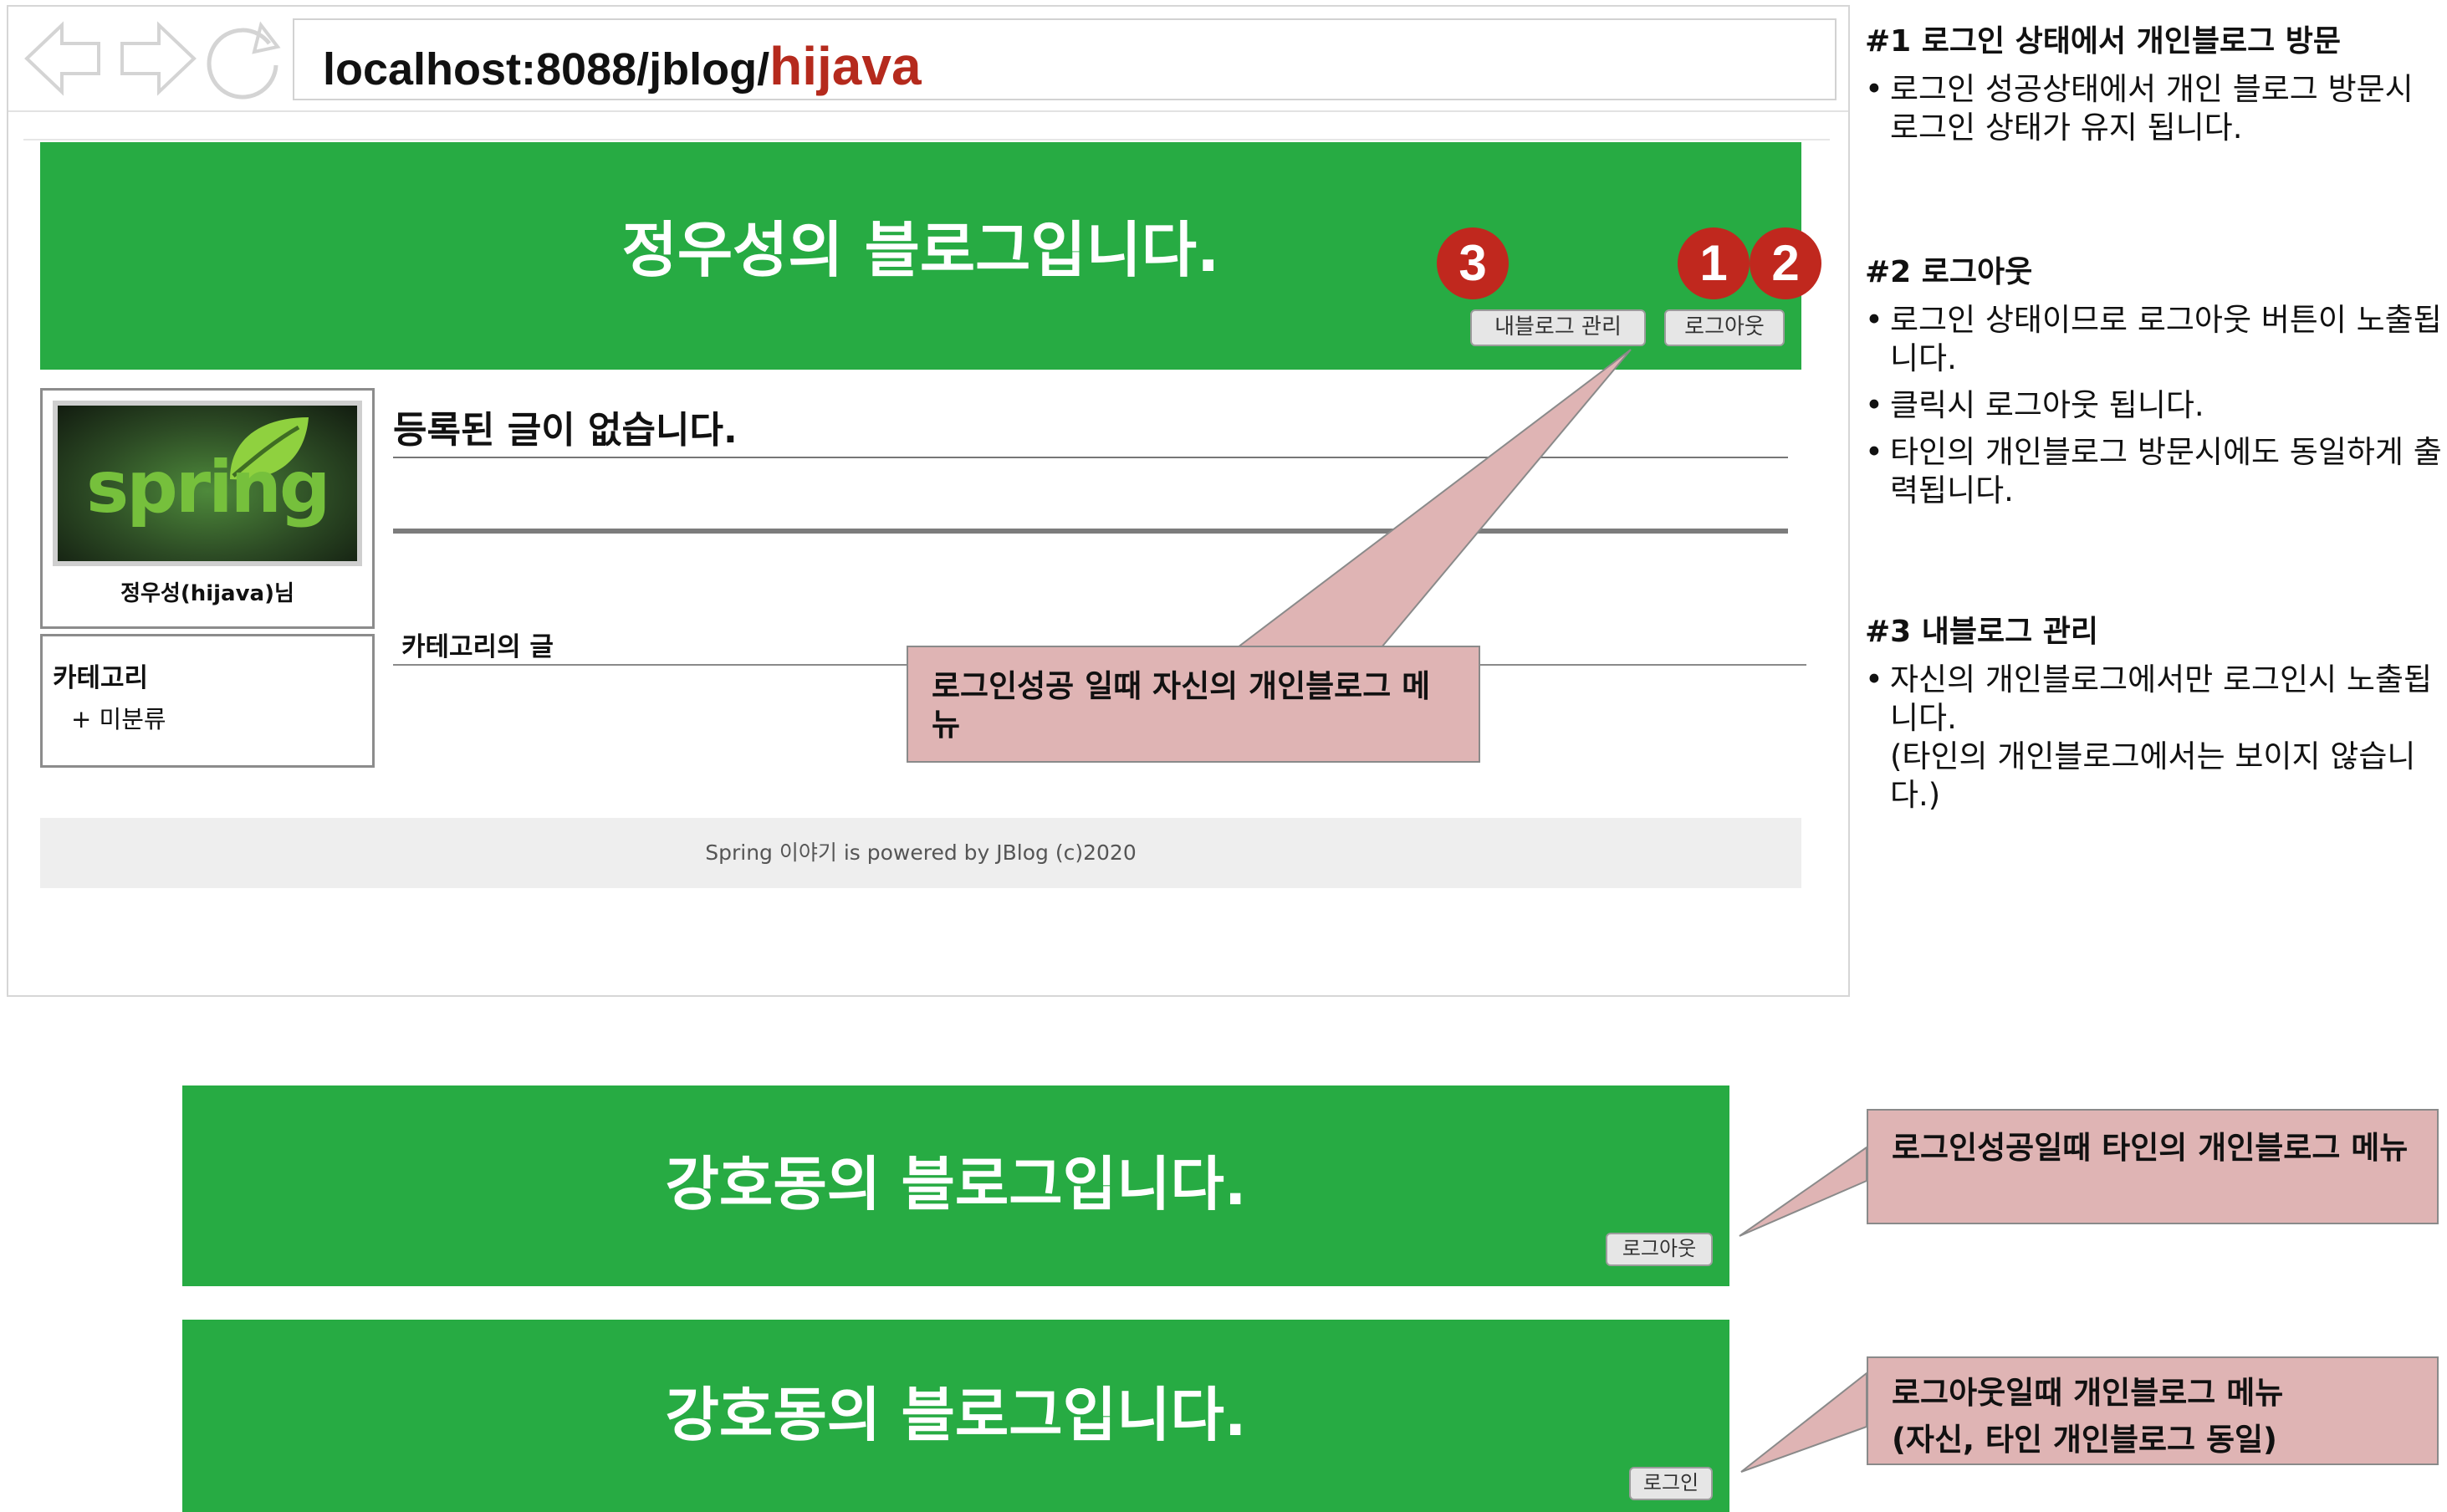 This screenshot has height=1512, width=2447. What do you see at coordinates (2161, 699) in the screenshot?
I see `note-3-line: 자신의 개인블로그에서만 로그인시 노출됩니다.` at bounding box center [2161, 699].